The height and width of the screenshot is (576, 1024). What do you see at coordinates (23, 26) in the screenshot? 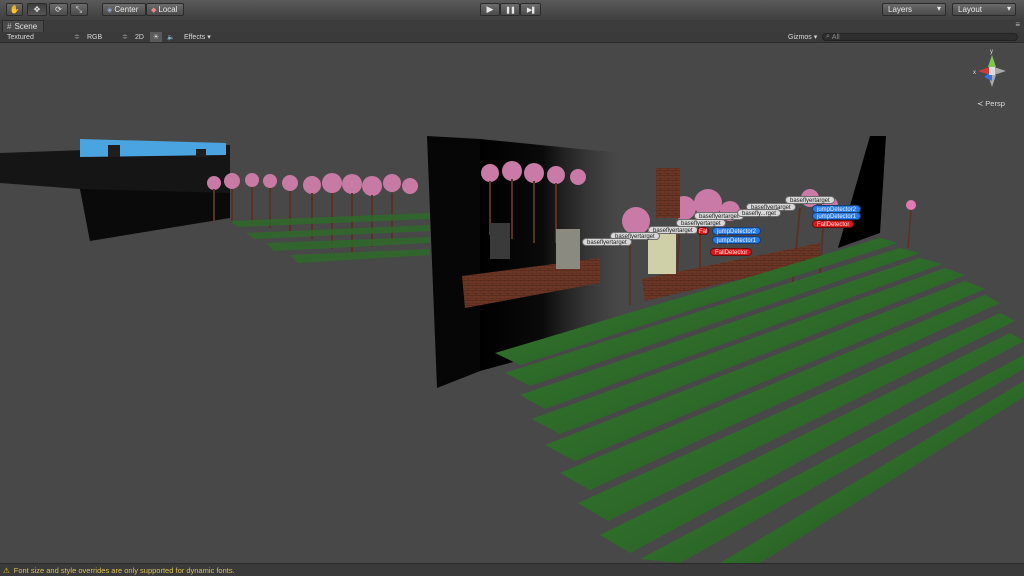
I see `tab-scene: # Scene` at bounding box center [23, 26].